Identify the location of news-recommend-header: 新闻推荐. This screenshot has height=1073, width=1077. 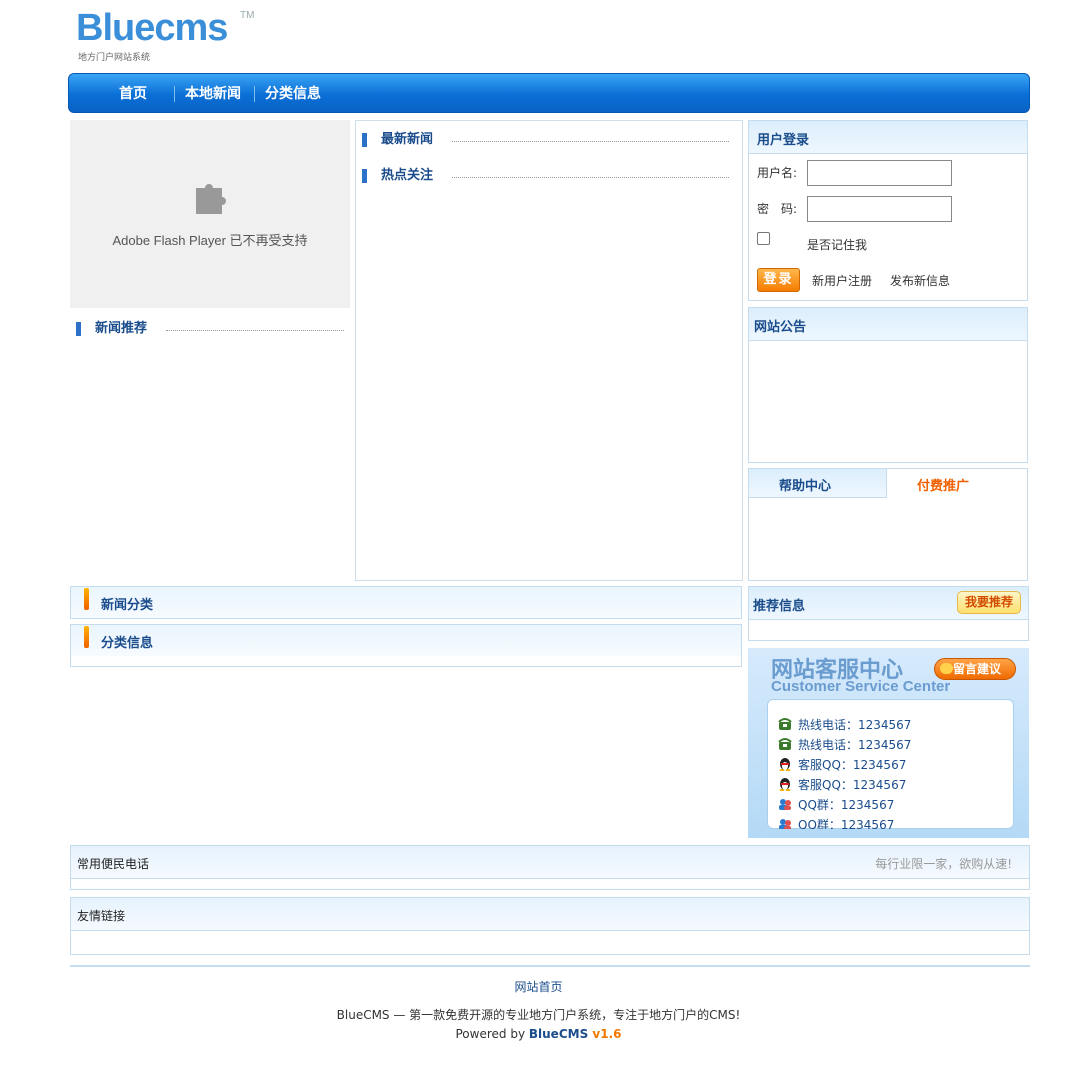
(210, 330).